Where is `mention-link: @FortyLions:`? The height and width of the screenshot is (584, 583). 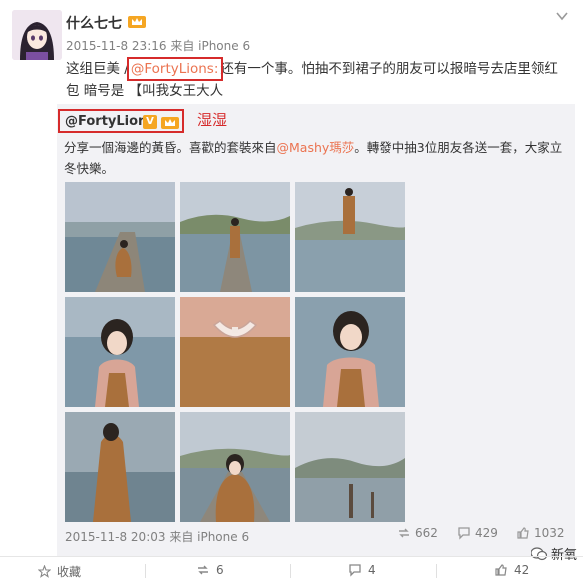 mention-link: @FortyLions: is located at coordinates (174, 69).